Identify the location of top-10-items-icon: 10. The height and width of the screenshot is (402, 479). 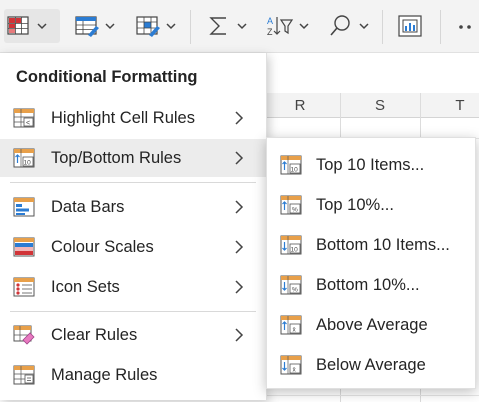
(291, 165).